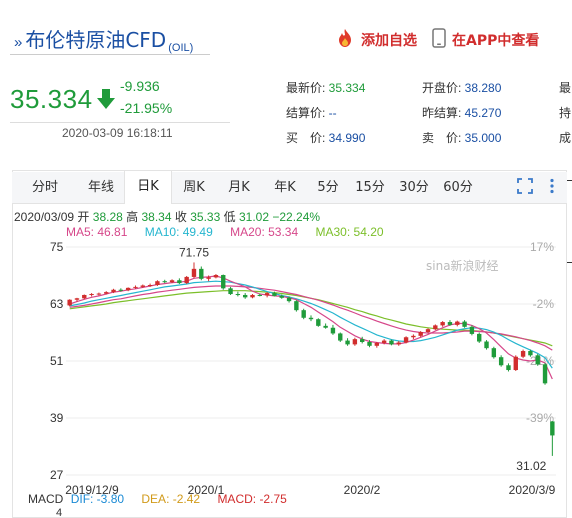 The image size is (572, 518). I want to click on y-axis-labels: 75 63 51 39 27, so click(57, 361).